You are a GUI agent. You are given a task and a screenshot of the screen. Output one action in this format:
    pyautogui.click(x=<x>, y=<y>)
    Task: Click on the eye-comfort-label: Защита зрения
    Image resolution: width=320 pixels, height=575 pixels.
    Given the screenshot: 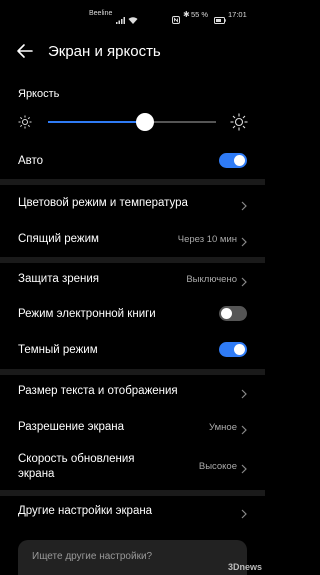 What is the action you would take?
    pyautogui.click(x=59, y=279)
    